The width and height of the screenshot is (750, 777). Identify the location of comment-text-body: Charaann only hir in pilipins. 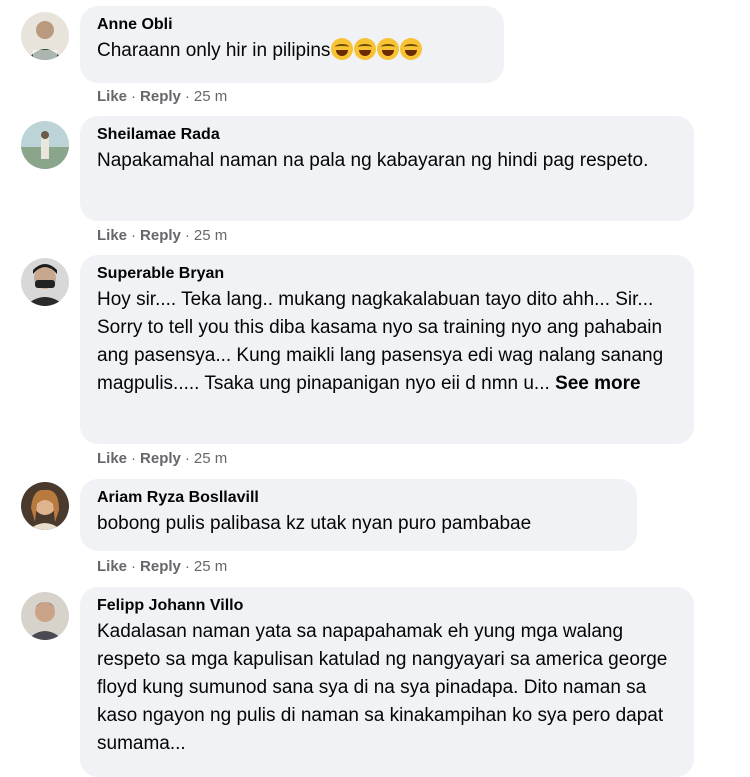
(214, 50).